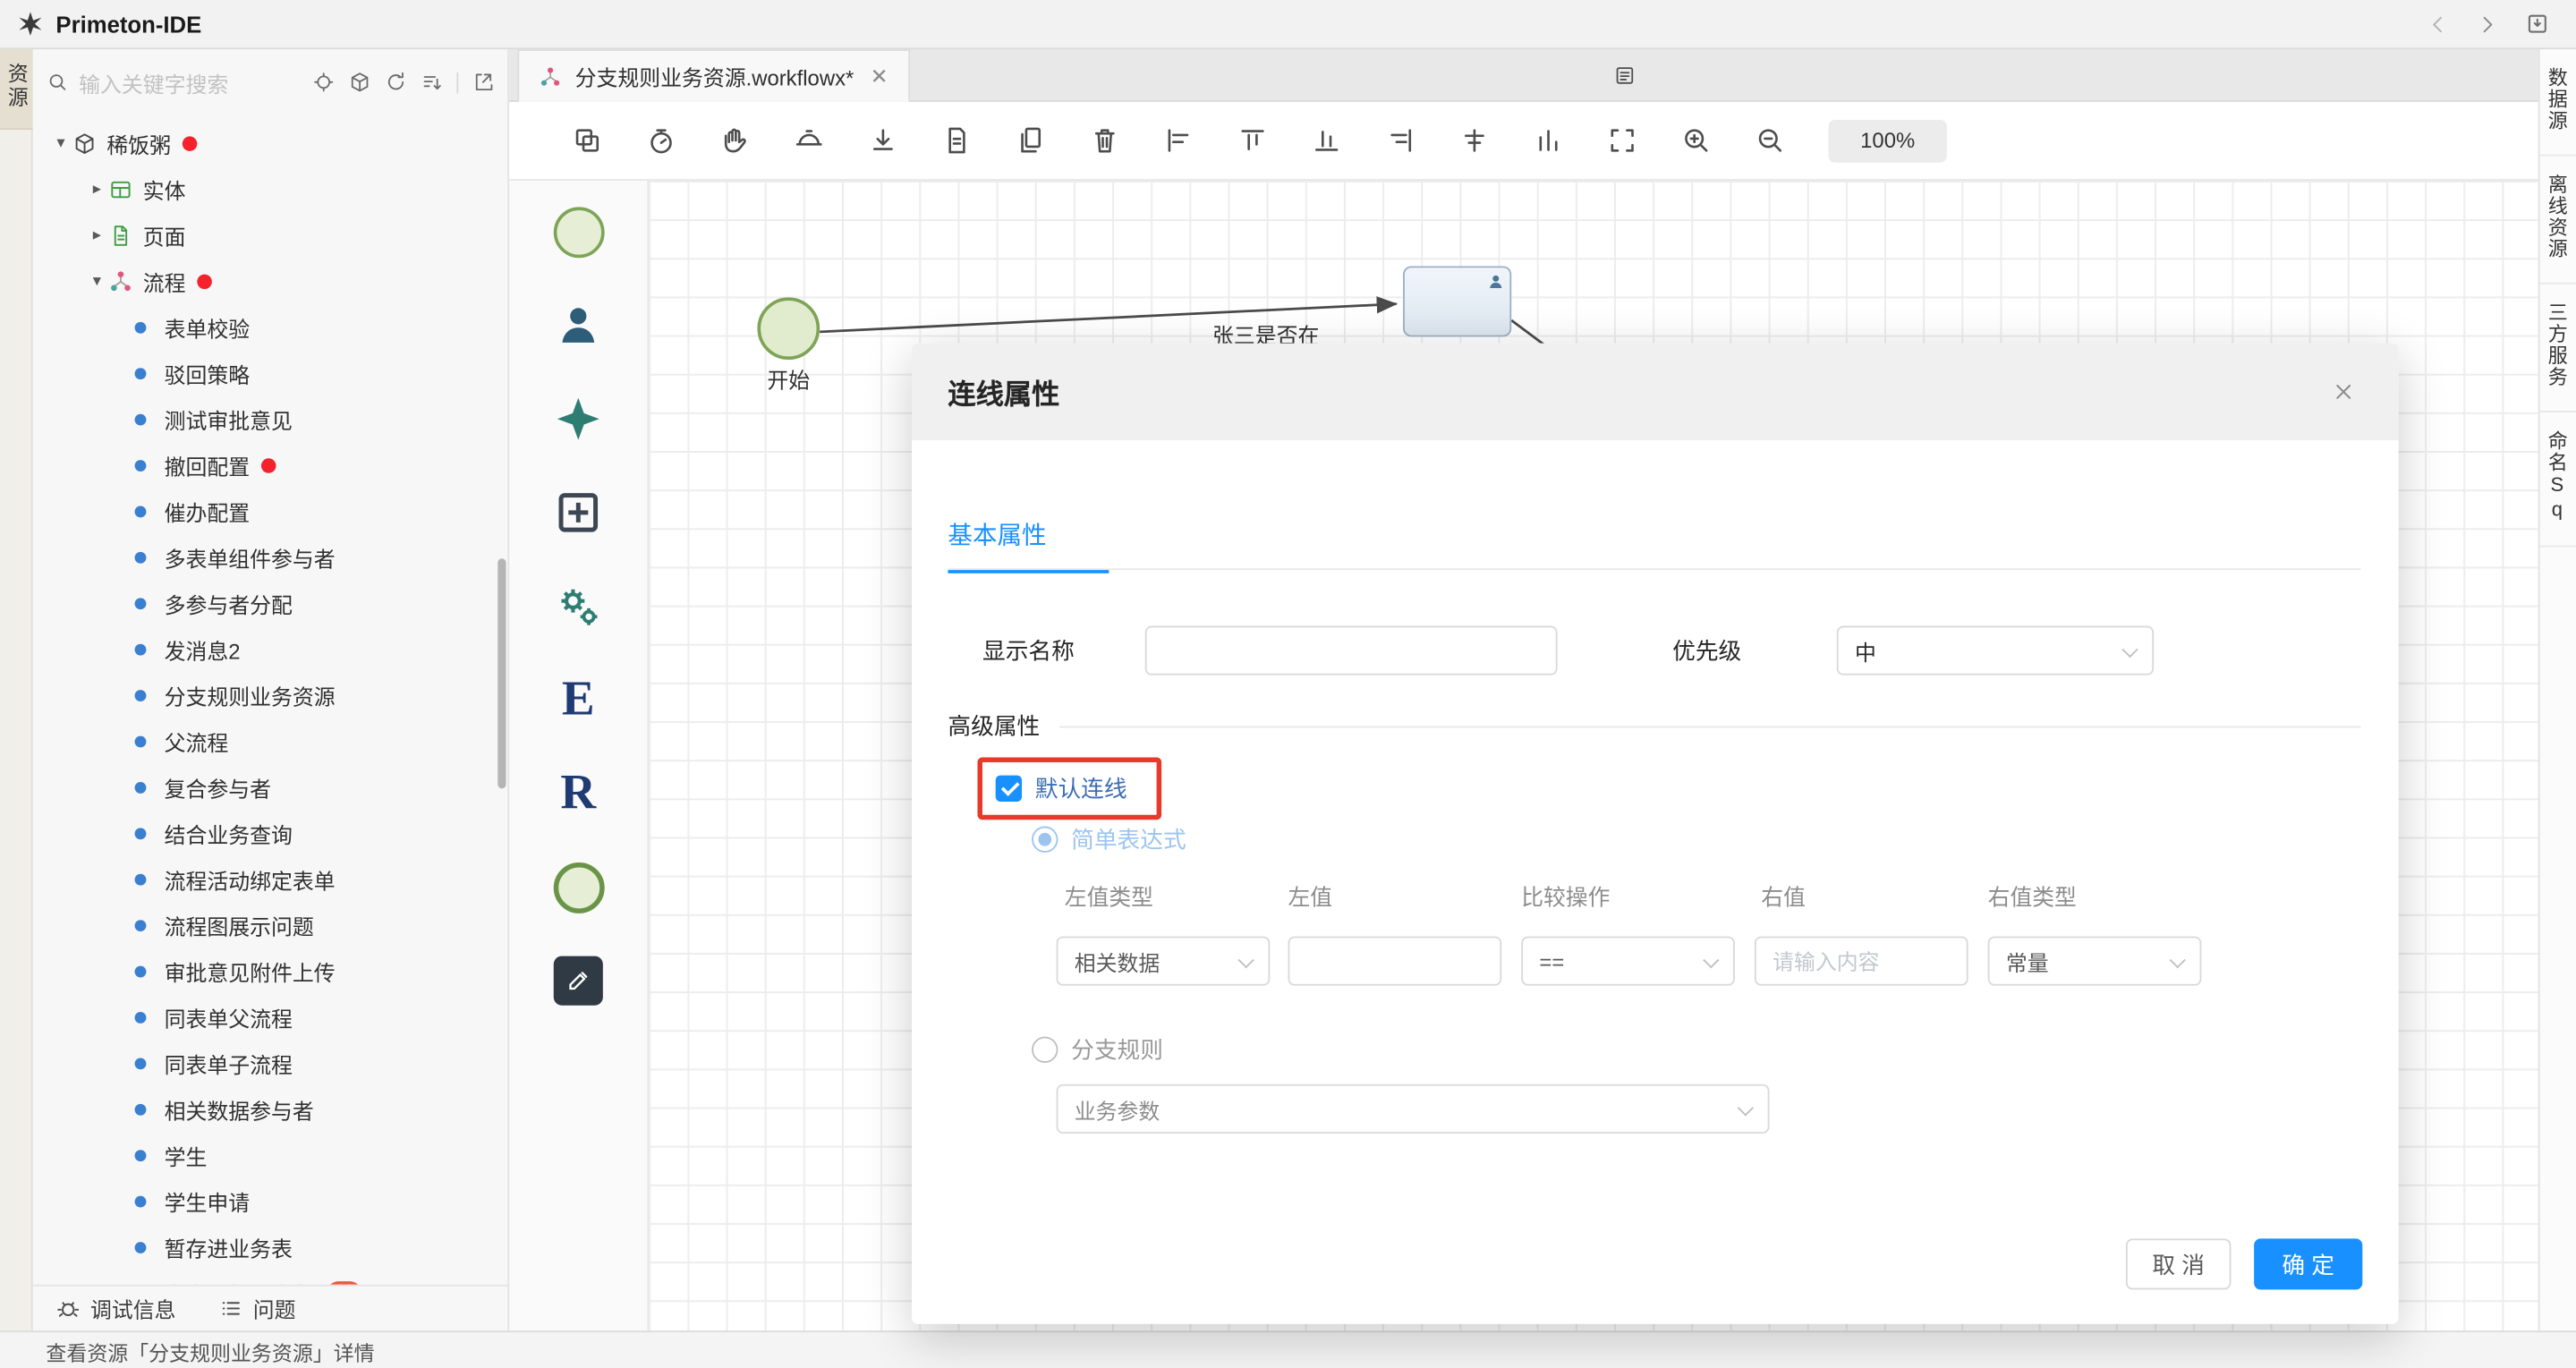 The width and height of the screenshot is (2576, 1368). What do you see at coordinates (1253, 141) in the screenshot?
I see `align-top-button` at bounding box center [1253, 141].